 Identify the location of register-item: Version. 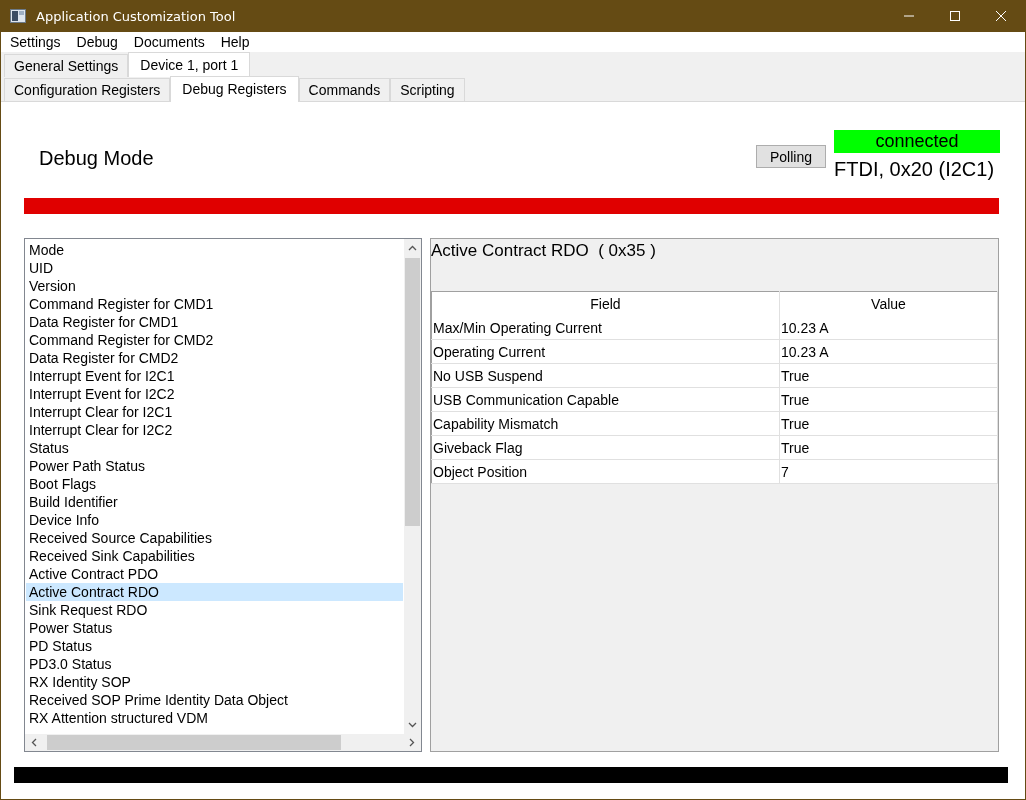
(214, 286).